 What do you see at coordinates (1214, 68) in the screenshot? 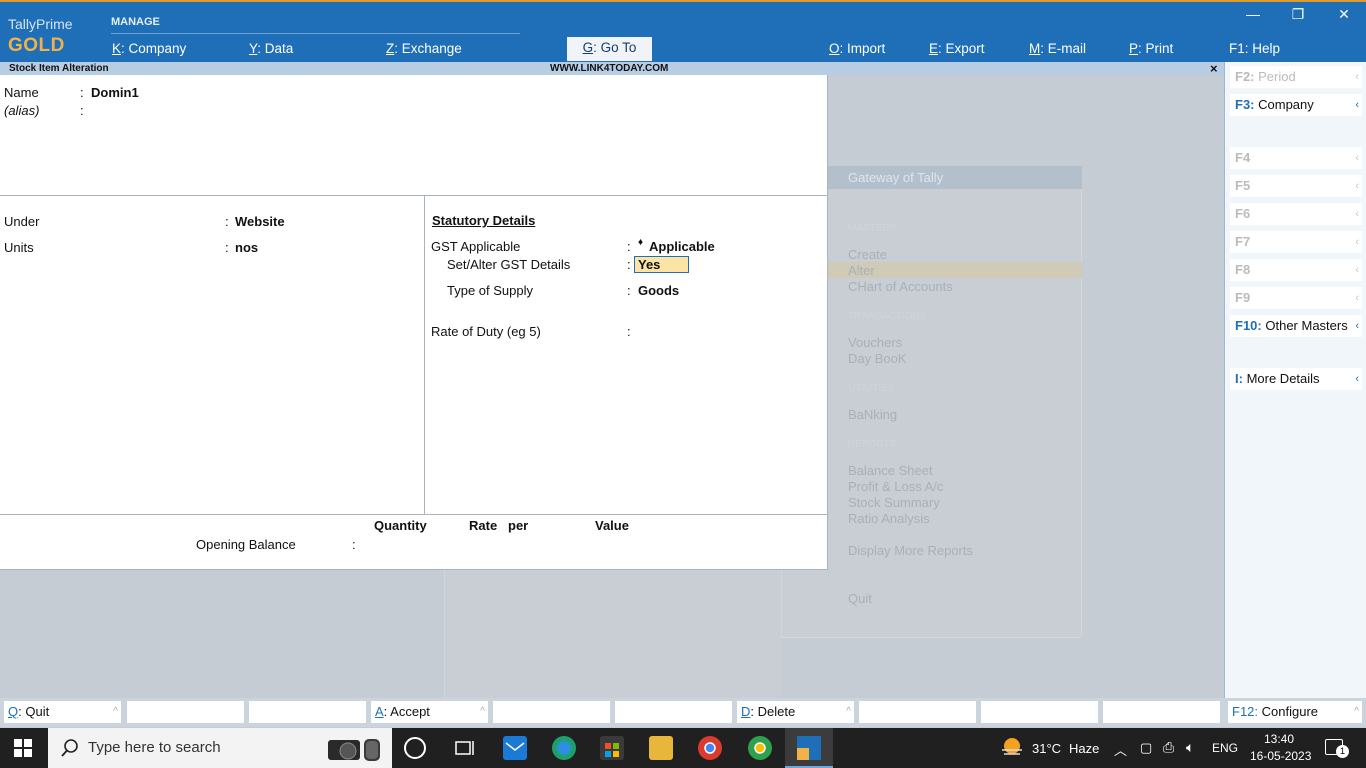
I see `close-icon: ×` at bounding box center [1214, 68].